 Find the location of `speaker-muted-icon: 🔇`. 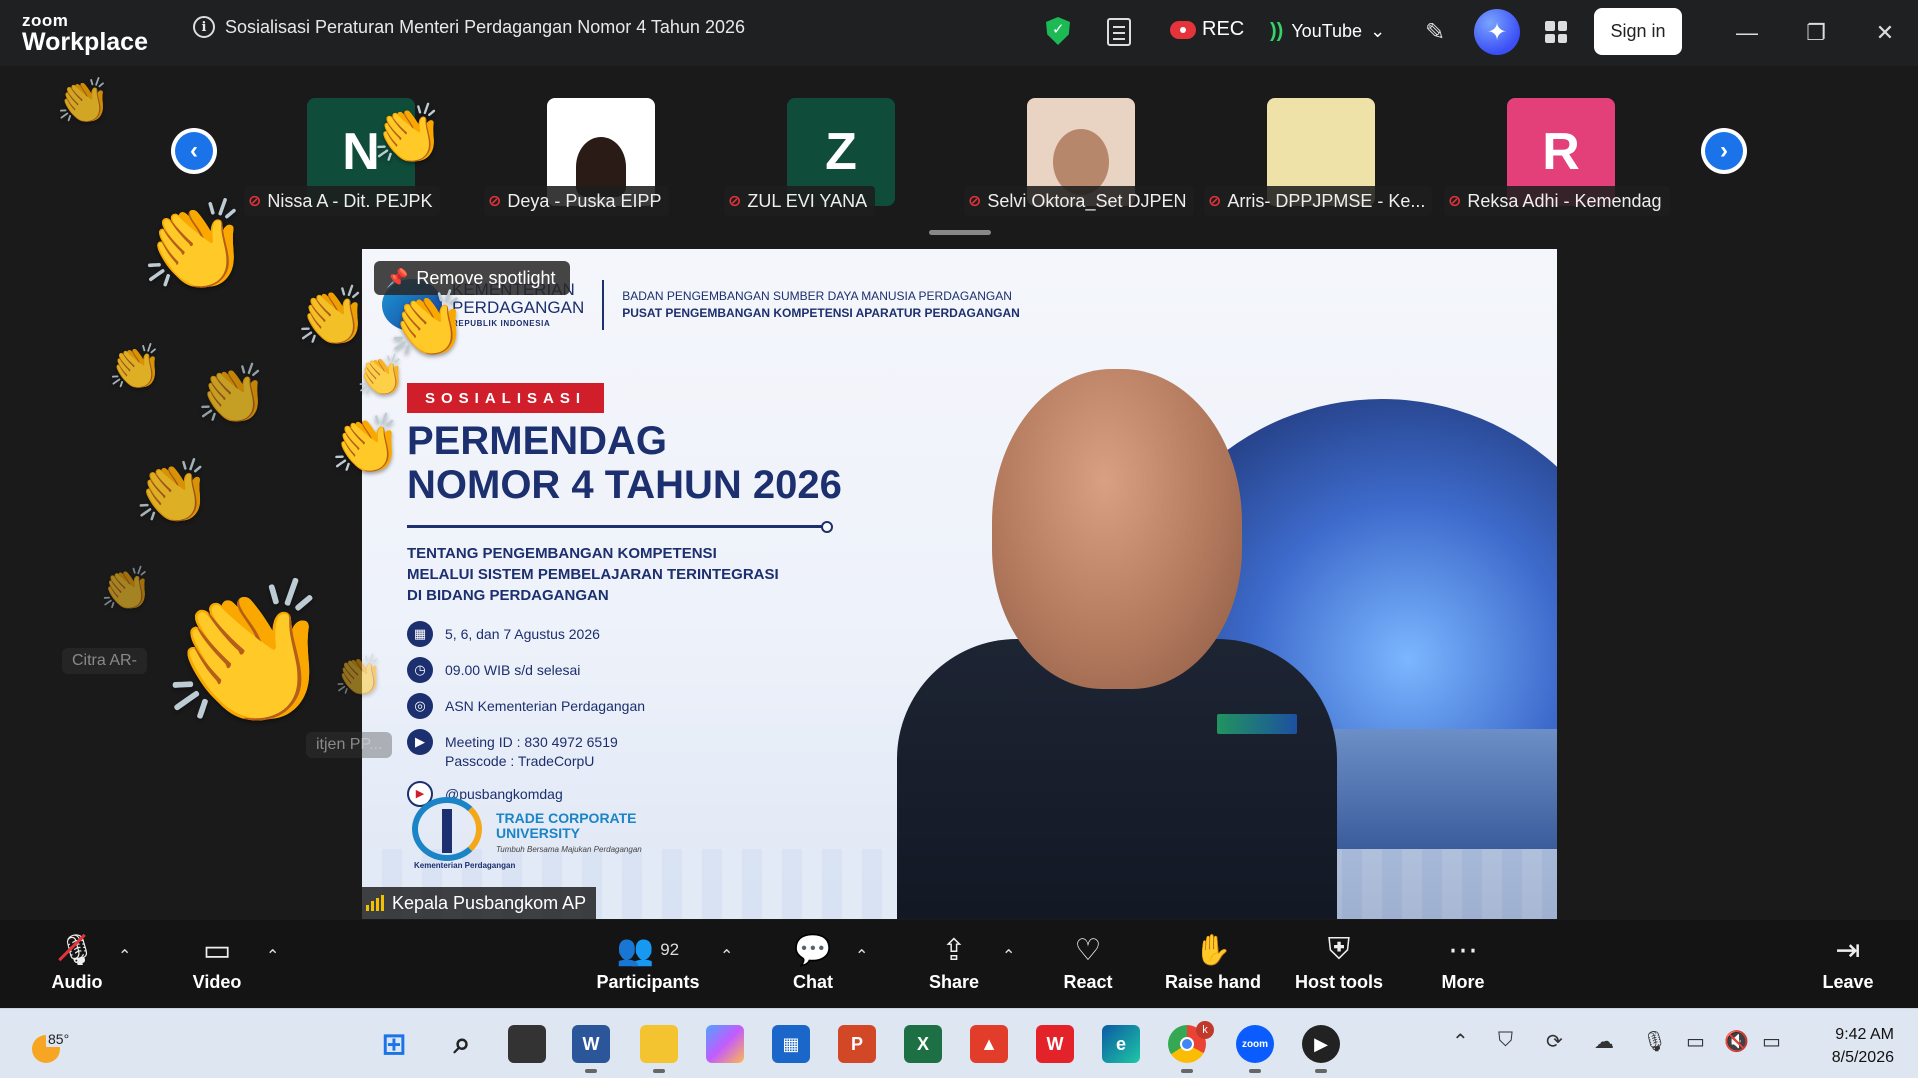

speaker-muted-icon: 🔇 is located at coordinates (1736, 1041).